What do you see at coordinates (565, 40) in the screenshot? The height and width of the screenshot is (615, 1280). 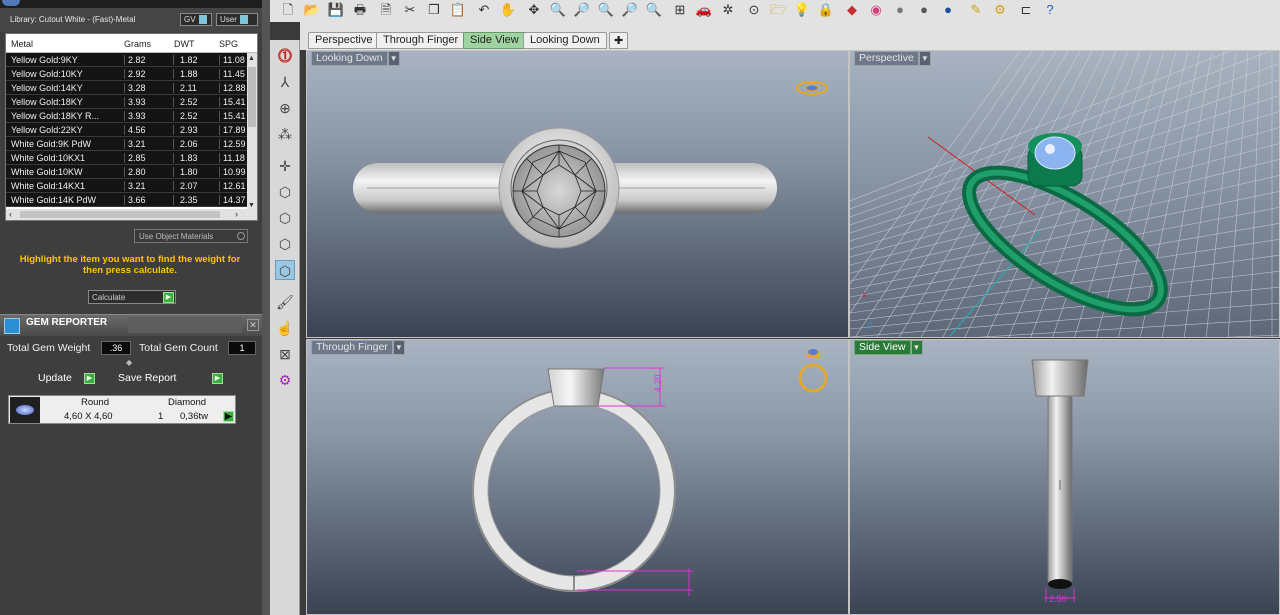 I see `tab-looking-down: Looking Down` at bounding box center [565, 40].